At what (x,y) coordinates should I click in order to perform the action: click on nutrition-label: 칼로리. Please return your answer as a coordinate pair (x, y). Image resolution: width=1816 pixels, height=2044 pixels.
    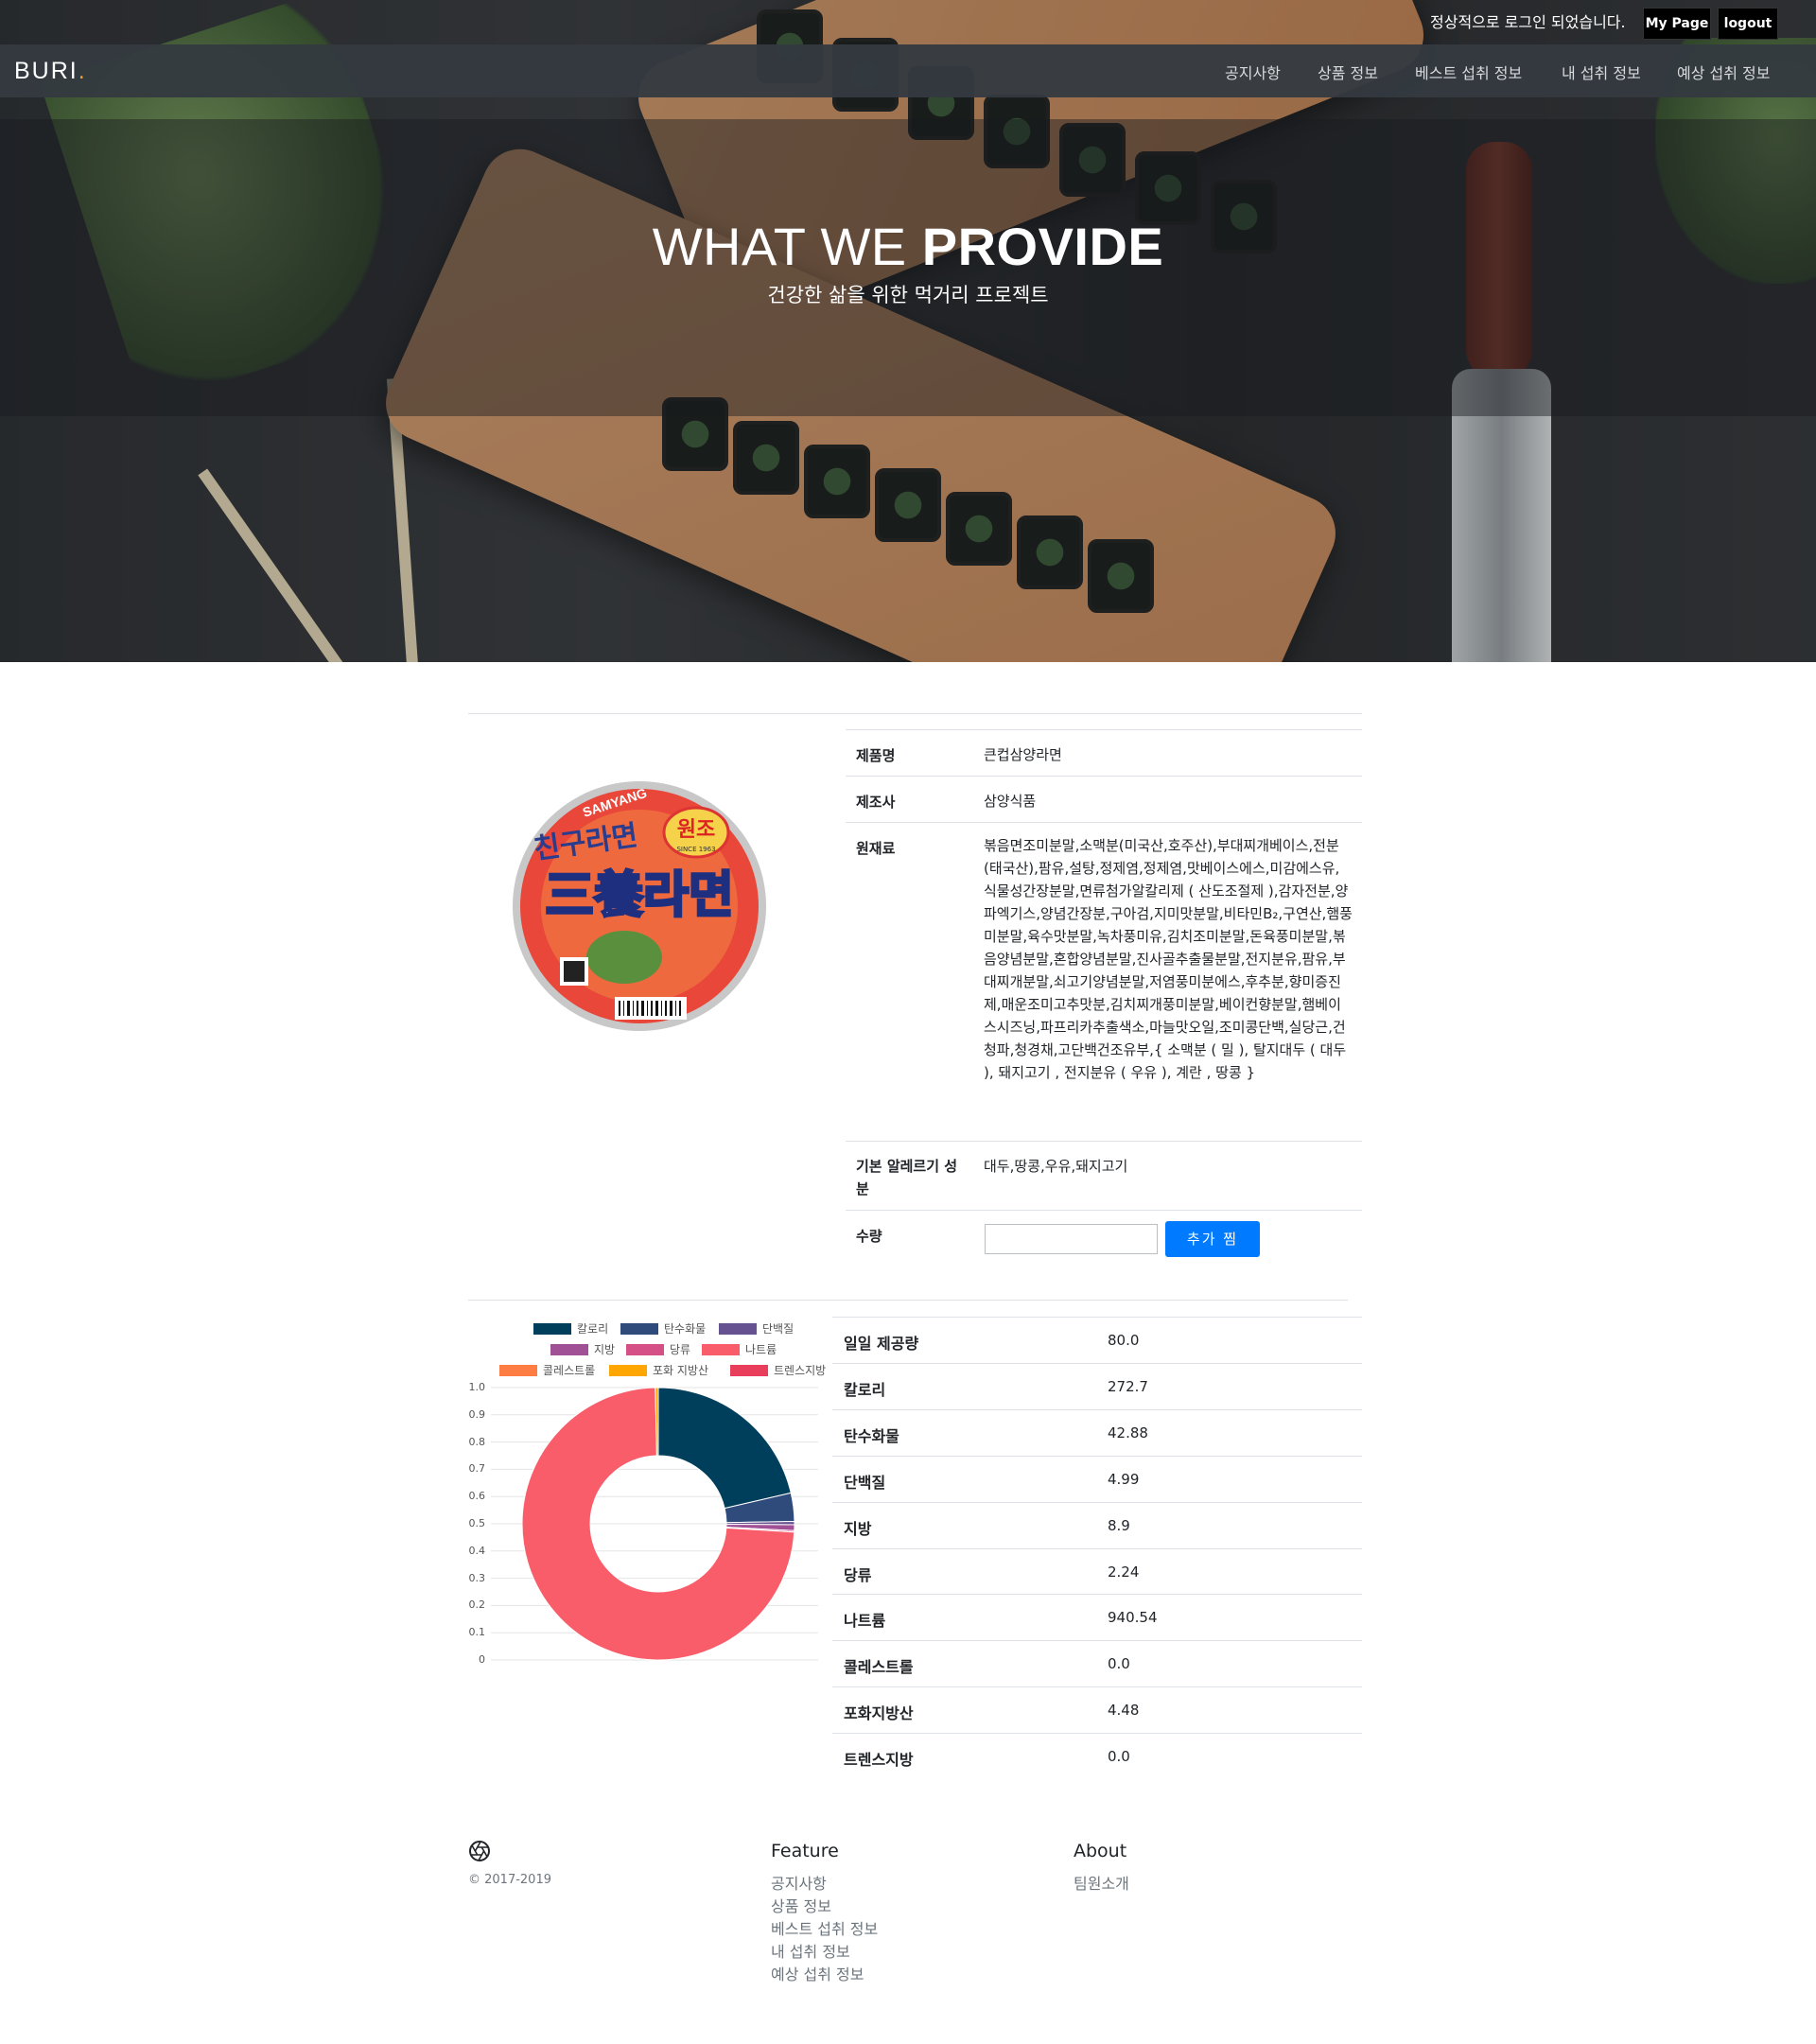
    Looking at the image, I should click on (865, 1389).